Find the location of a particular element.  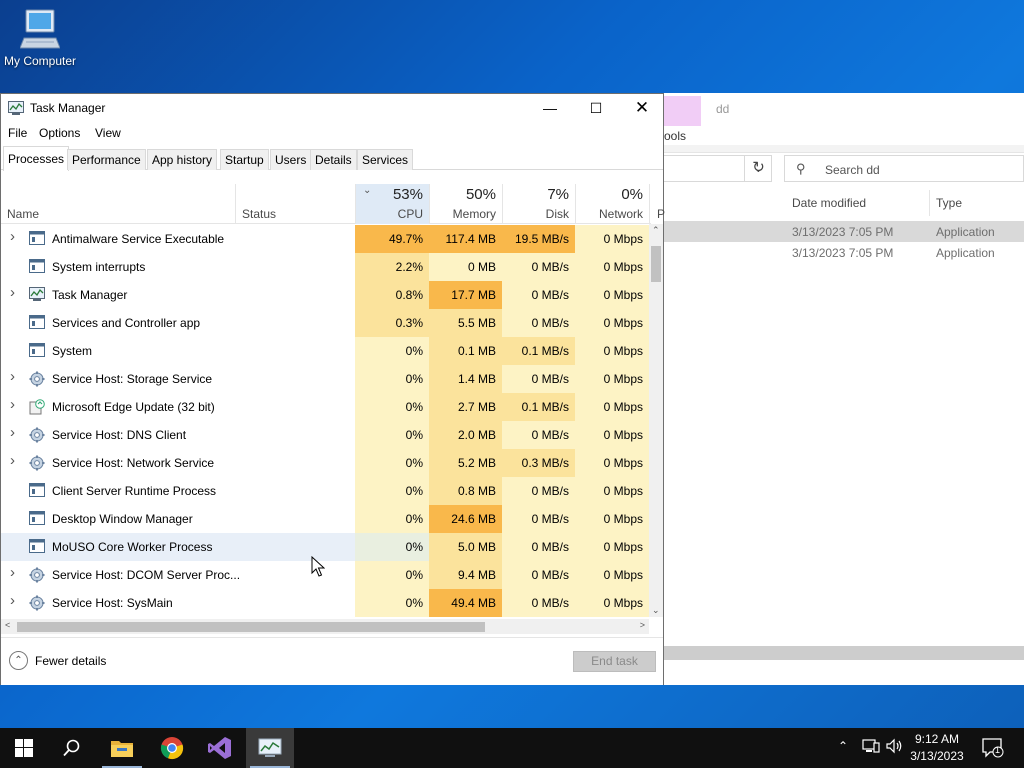

tab-processes: Processes is located at coordinates (36, 158).